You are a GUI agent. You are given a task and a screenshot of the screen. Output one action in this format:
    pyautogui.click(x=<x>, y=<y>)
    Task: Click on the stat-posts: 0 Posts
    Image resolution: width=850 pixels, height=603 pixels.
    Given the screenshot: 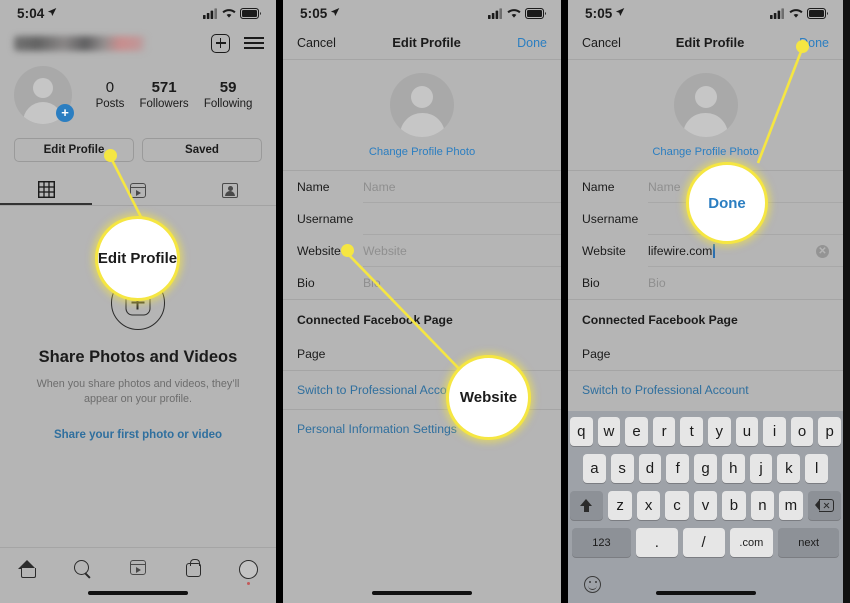 What is the action you would take?
    pyautogui.click(x=110, y=95)
    